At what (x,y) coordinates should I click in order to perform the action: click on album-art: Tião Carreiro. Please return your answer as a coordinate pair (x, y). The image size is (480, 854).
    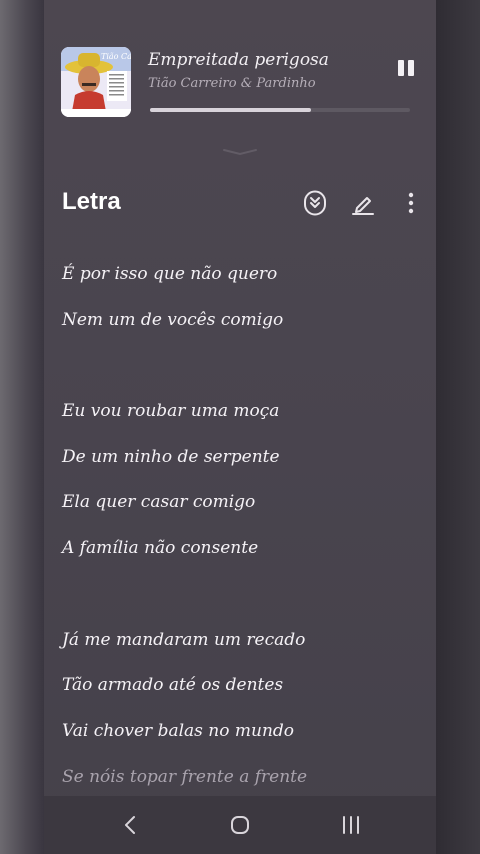
    Looking at the image, I should click on (96, 82).